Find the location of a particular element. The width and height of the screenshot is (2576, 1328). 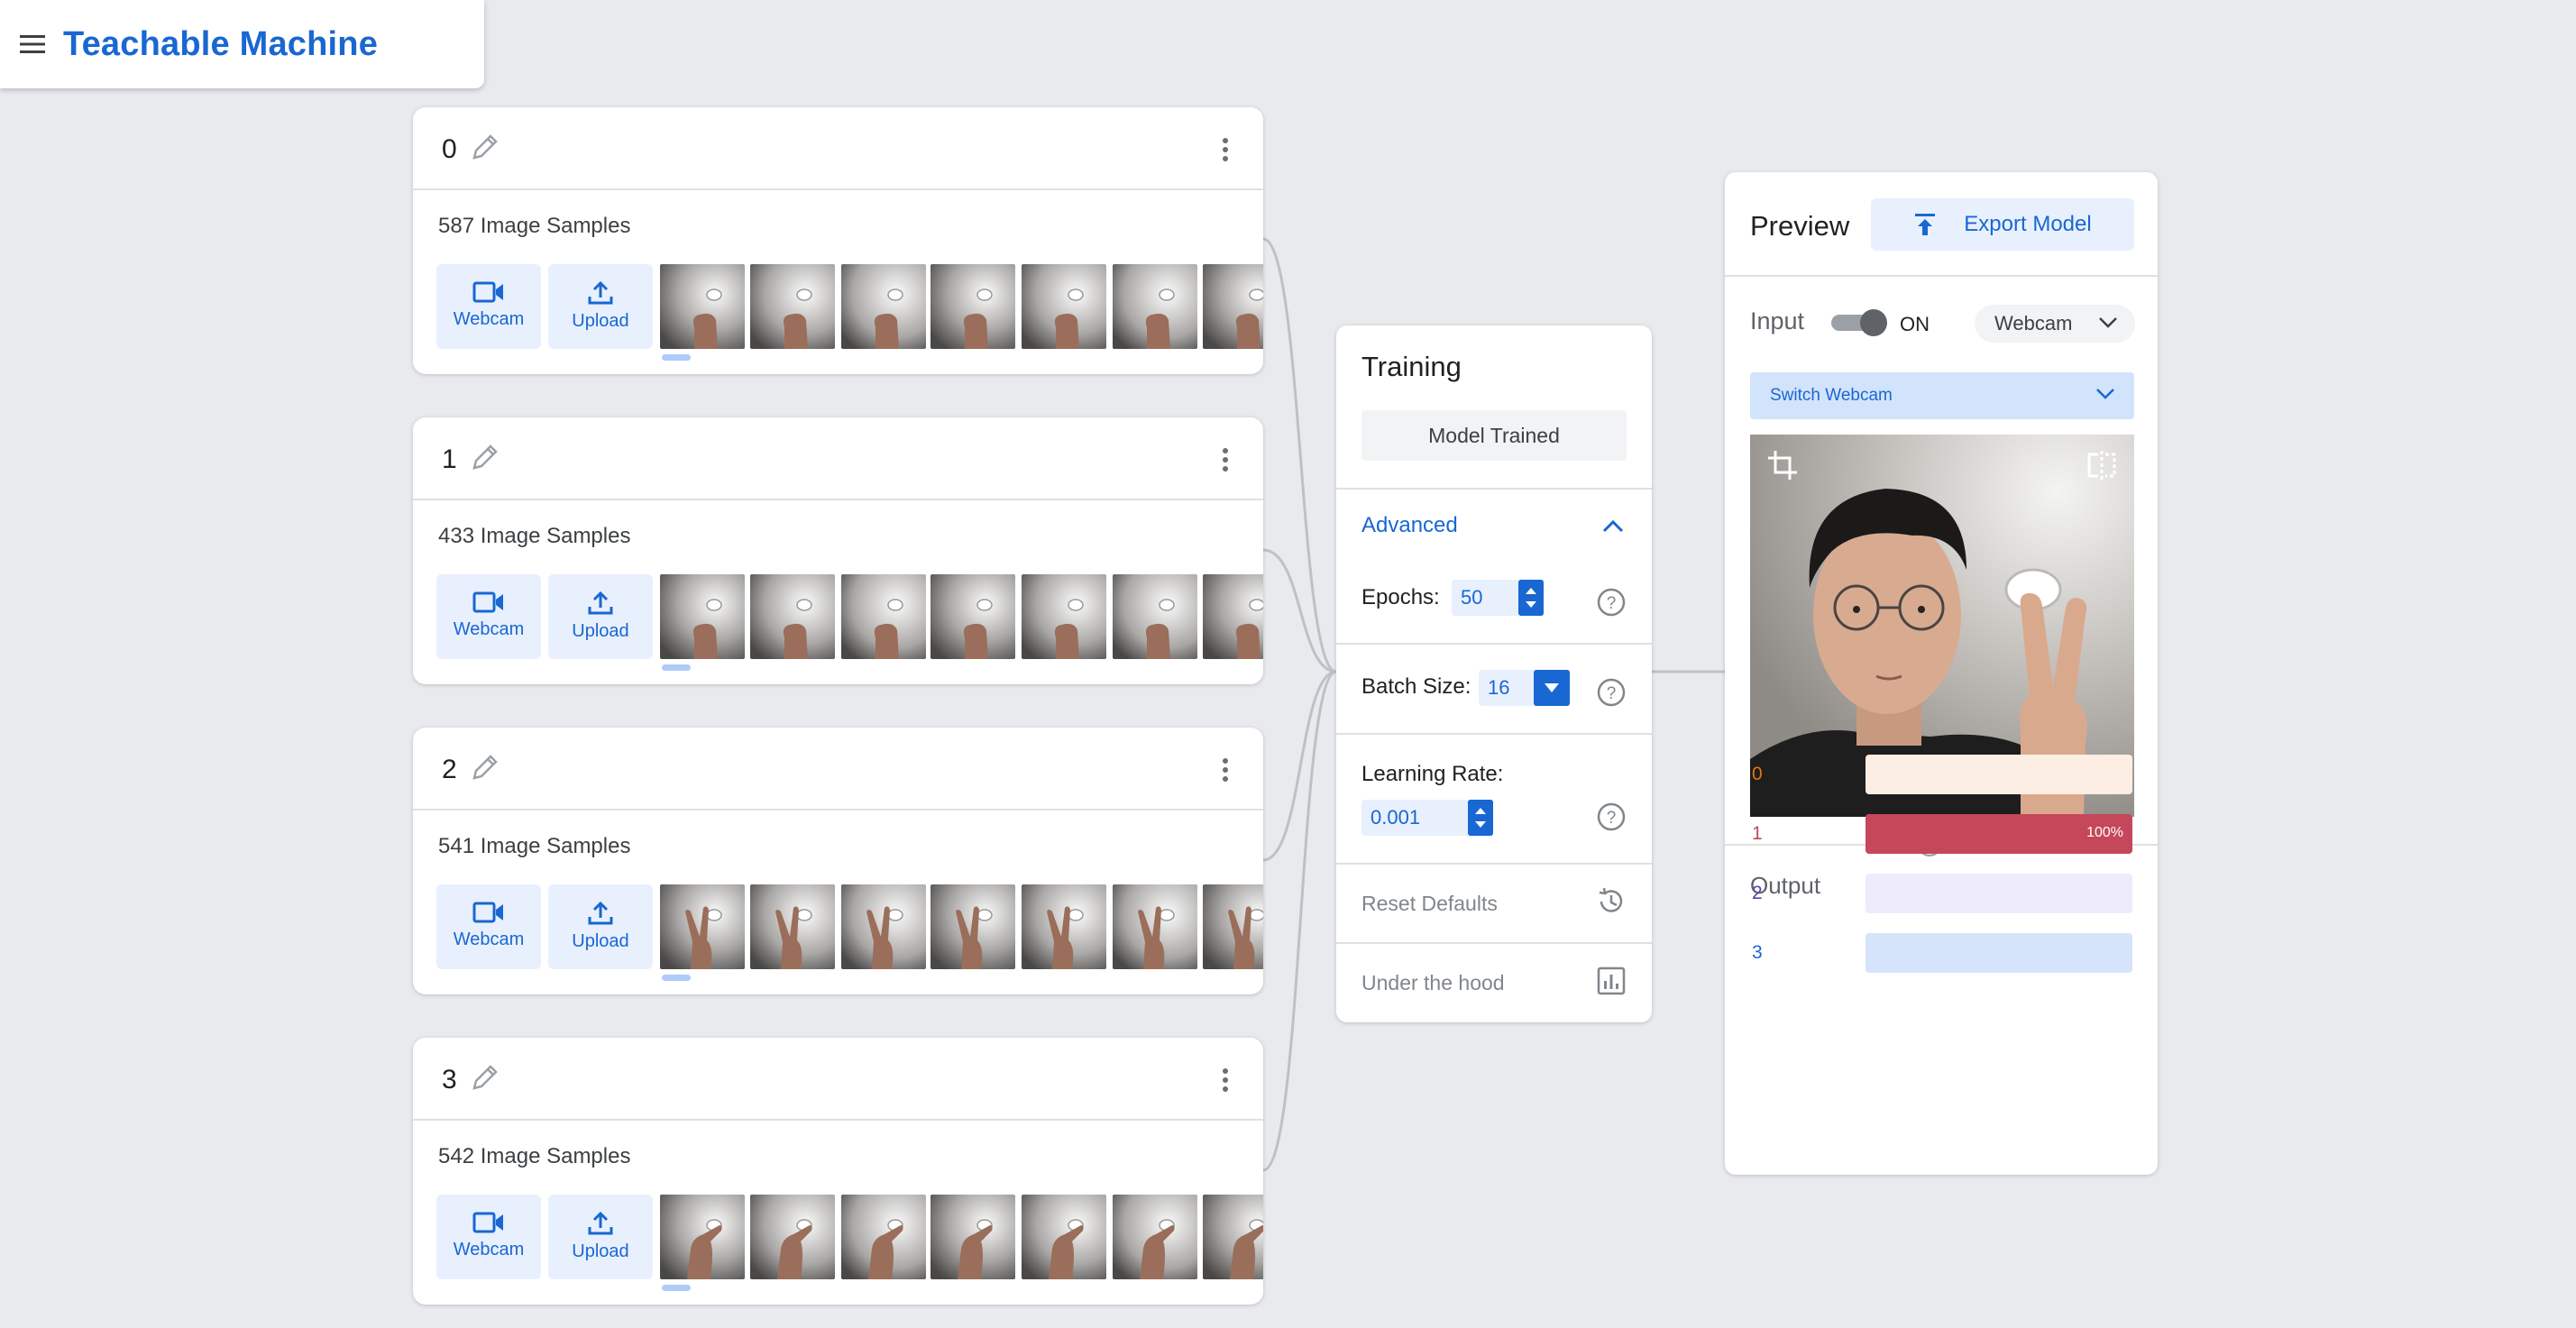

confidence-bar is located at coordinates (1999, 953).